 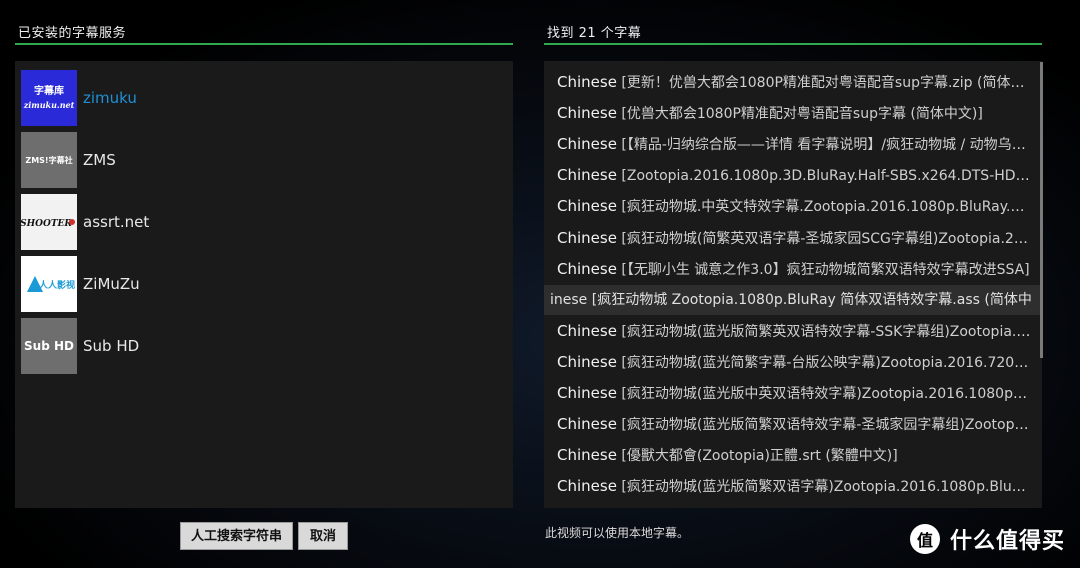 What do you see at coordinates (111, 284) in the screenshot?
I see `service-label: ZiMuZu` at bounding box center [111, 284].